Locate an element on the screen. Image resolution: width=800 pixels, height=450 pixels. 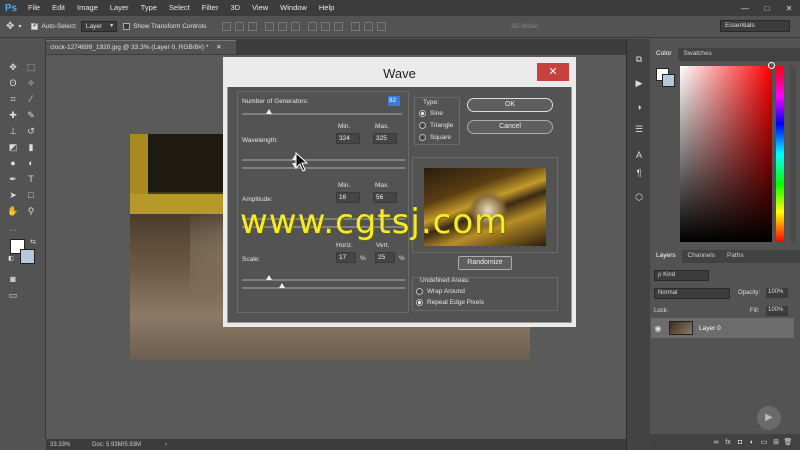
distribute-right-icon is located at coordinates (382, 26).